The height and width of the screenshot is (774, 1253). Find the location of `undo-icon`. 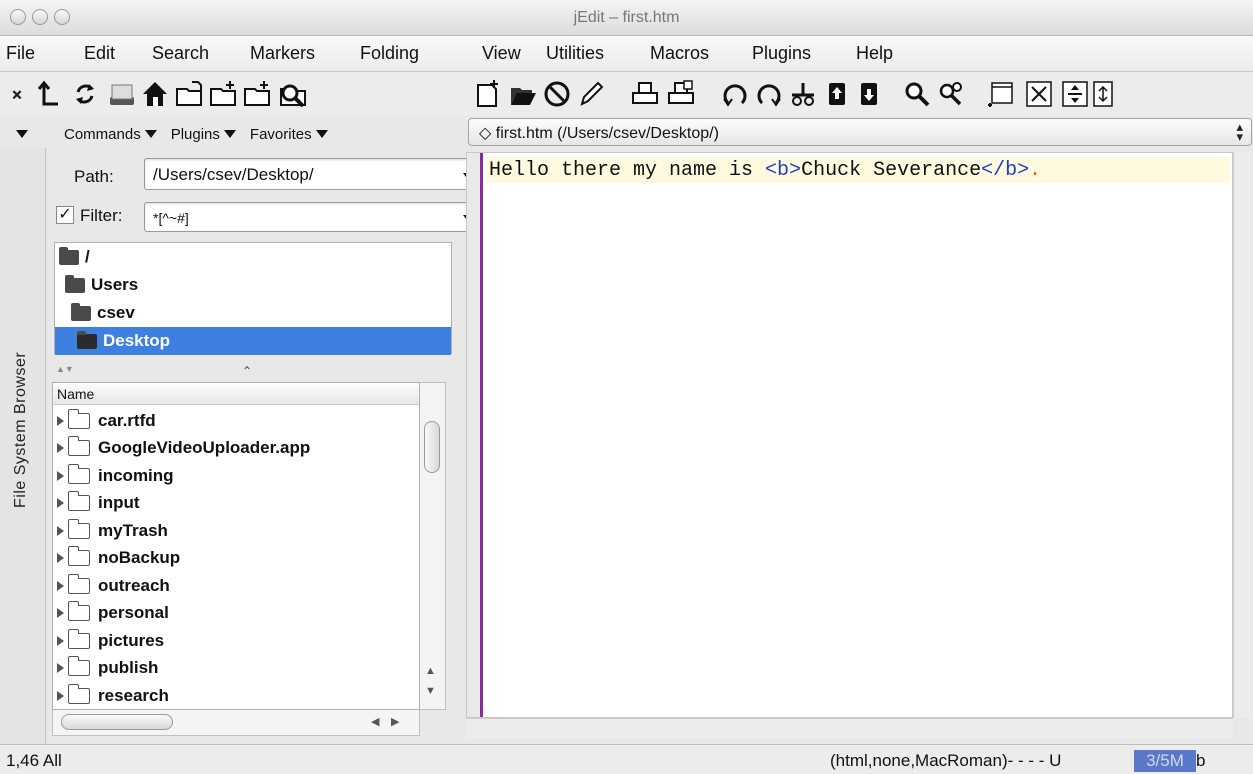

undo-icon is located at coordinates (735, 94).